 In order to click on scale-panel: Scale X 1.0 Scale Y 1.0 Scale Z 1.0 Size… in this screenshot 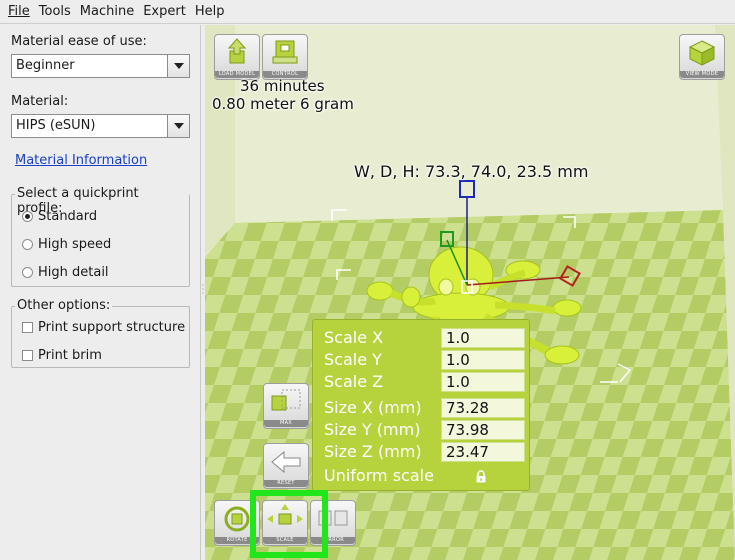, I will do `click(421, 405)`.